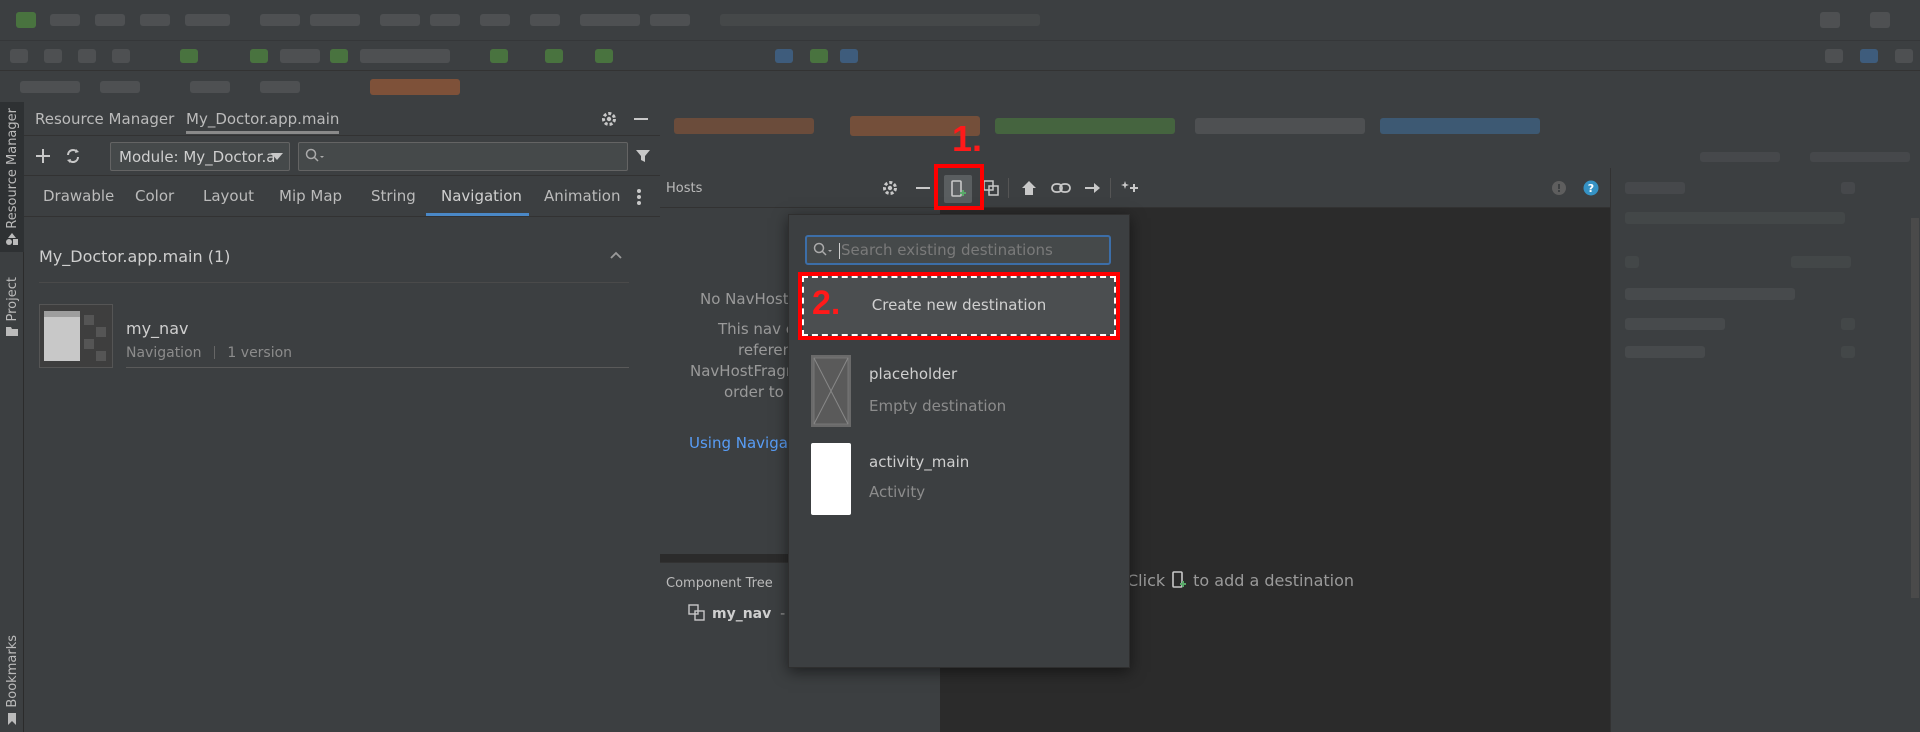 This screenshot has height=732, width=1920. I want to click on resource-manager-title: Resource Manager, so click(105, 119).